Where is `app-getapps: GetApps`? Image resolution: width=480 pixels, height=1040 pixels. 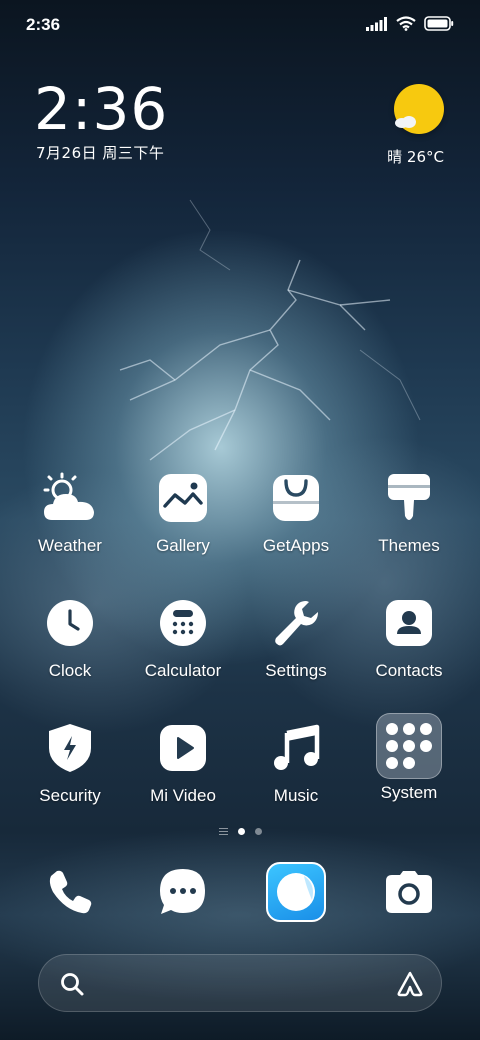 app-getapps: GetApps is located at coordinates (296, 512).